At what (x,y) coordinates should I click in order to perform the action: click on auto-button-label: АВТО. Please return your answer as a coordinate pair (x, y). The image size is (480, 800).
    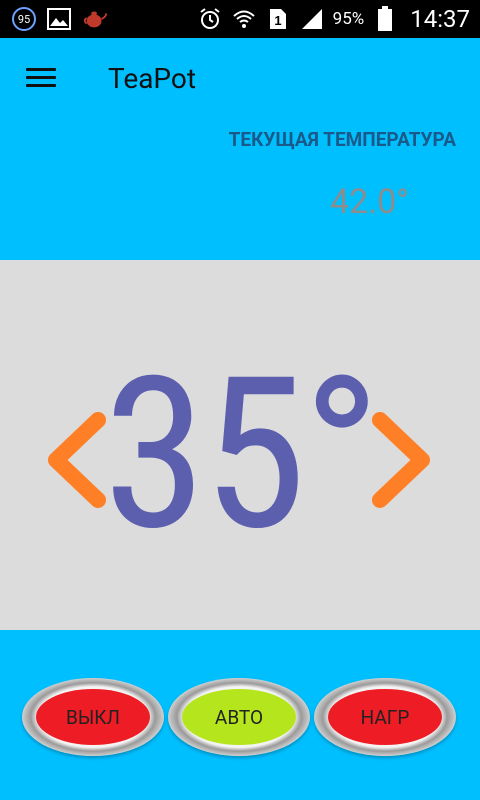
    Looking at the image, I should click on (239, 717).